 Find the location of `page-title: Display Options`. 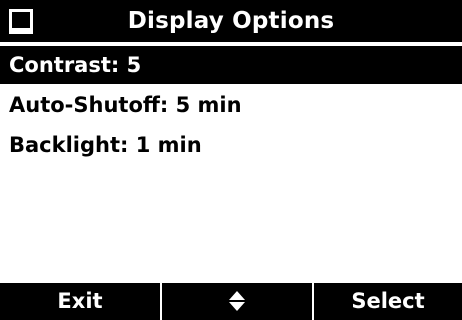

page-title: Display Options is located at coordinates (231, 21).